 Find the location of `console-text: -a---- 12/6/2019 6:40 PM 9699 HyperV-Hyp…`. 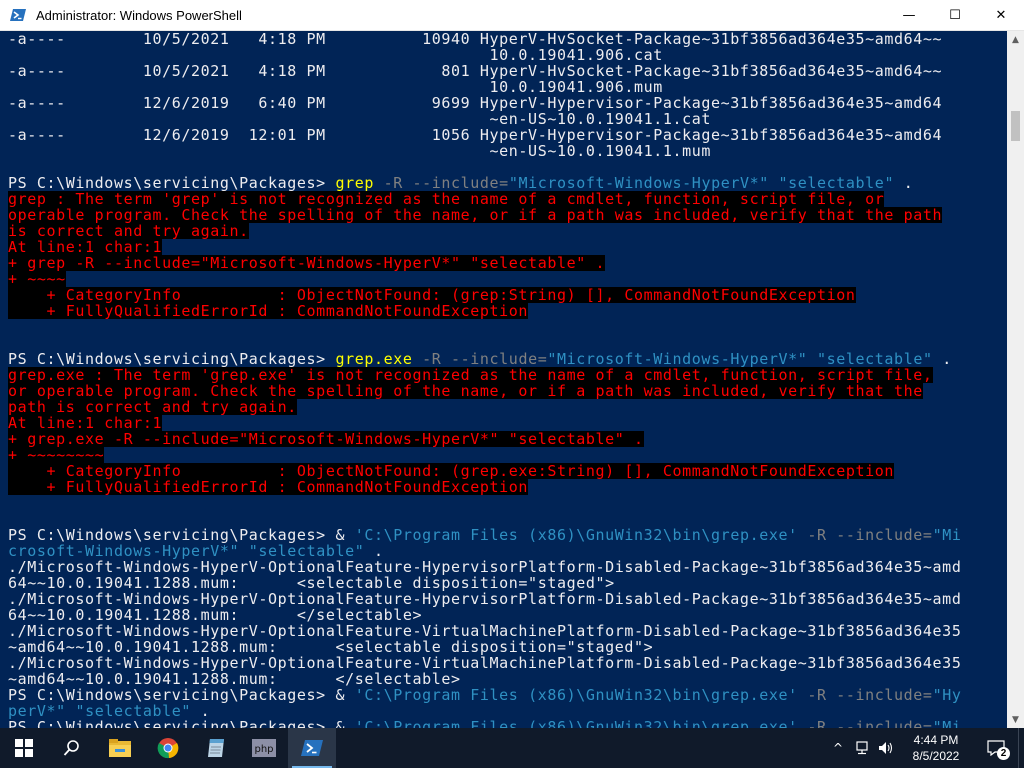

console-text: -a---- 12/6/2019 6:40 PM 9699 HyperV-Hyp… is located at coordinates (475, 103).